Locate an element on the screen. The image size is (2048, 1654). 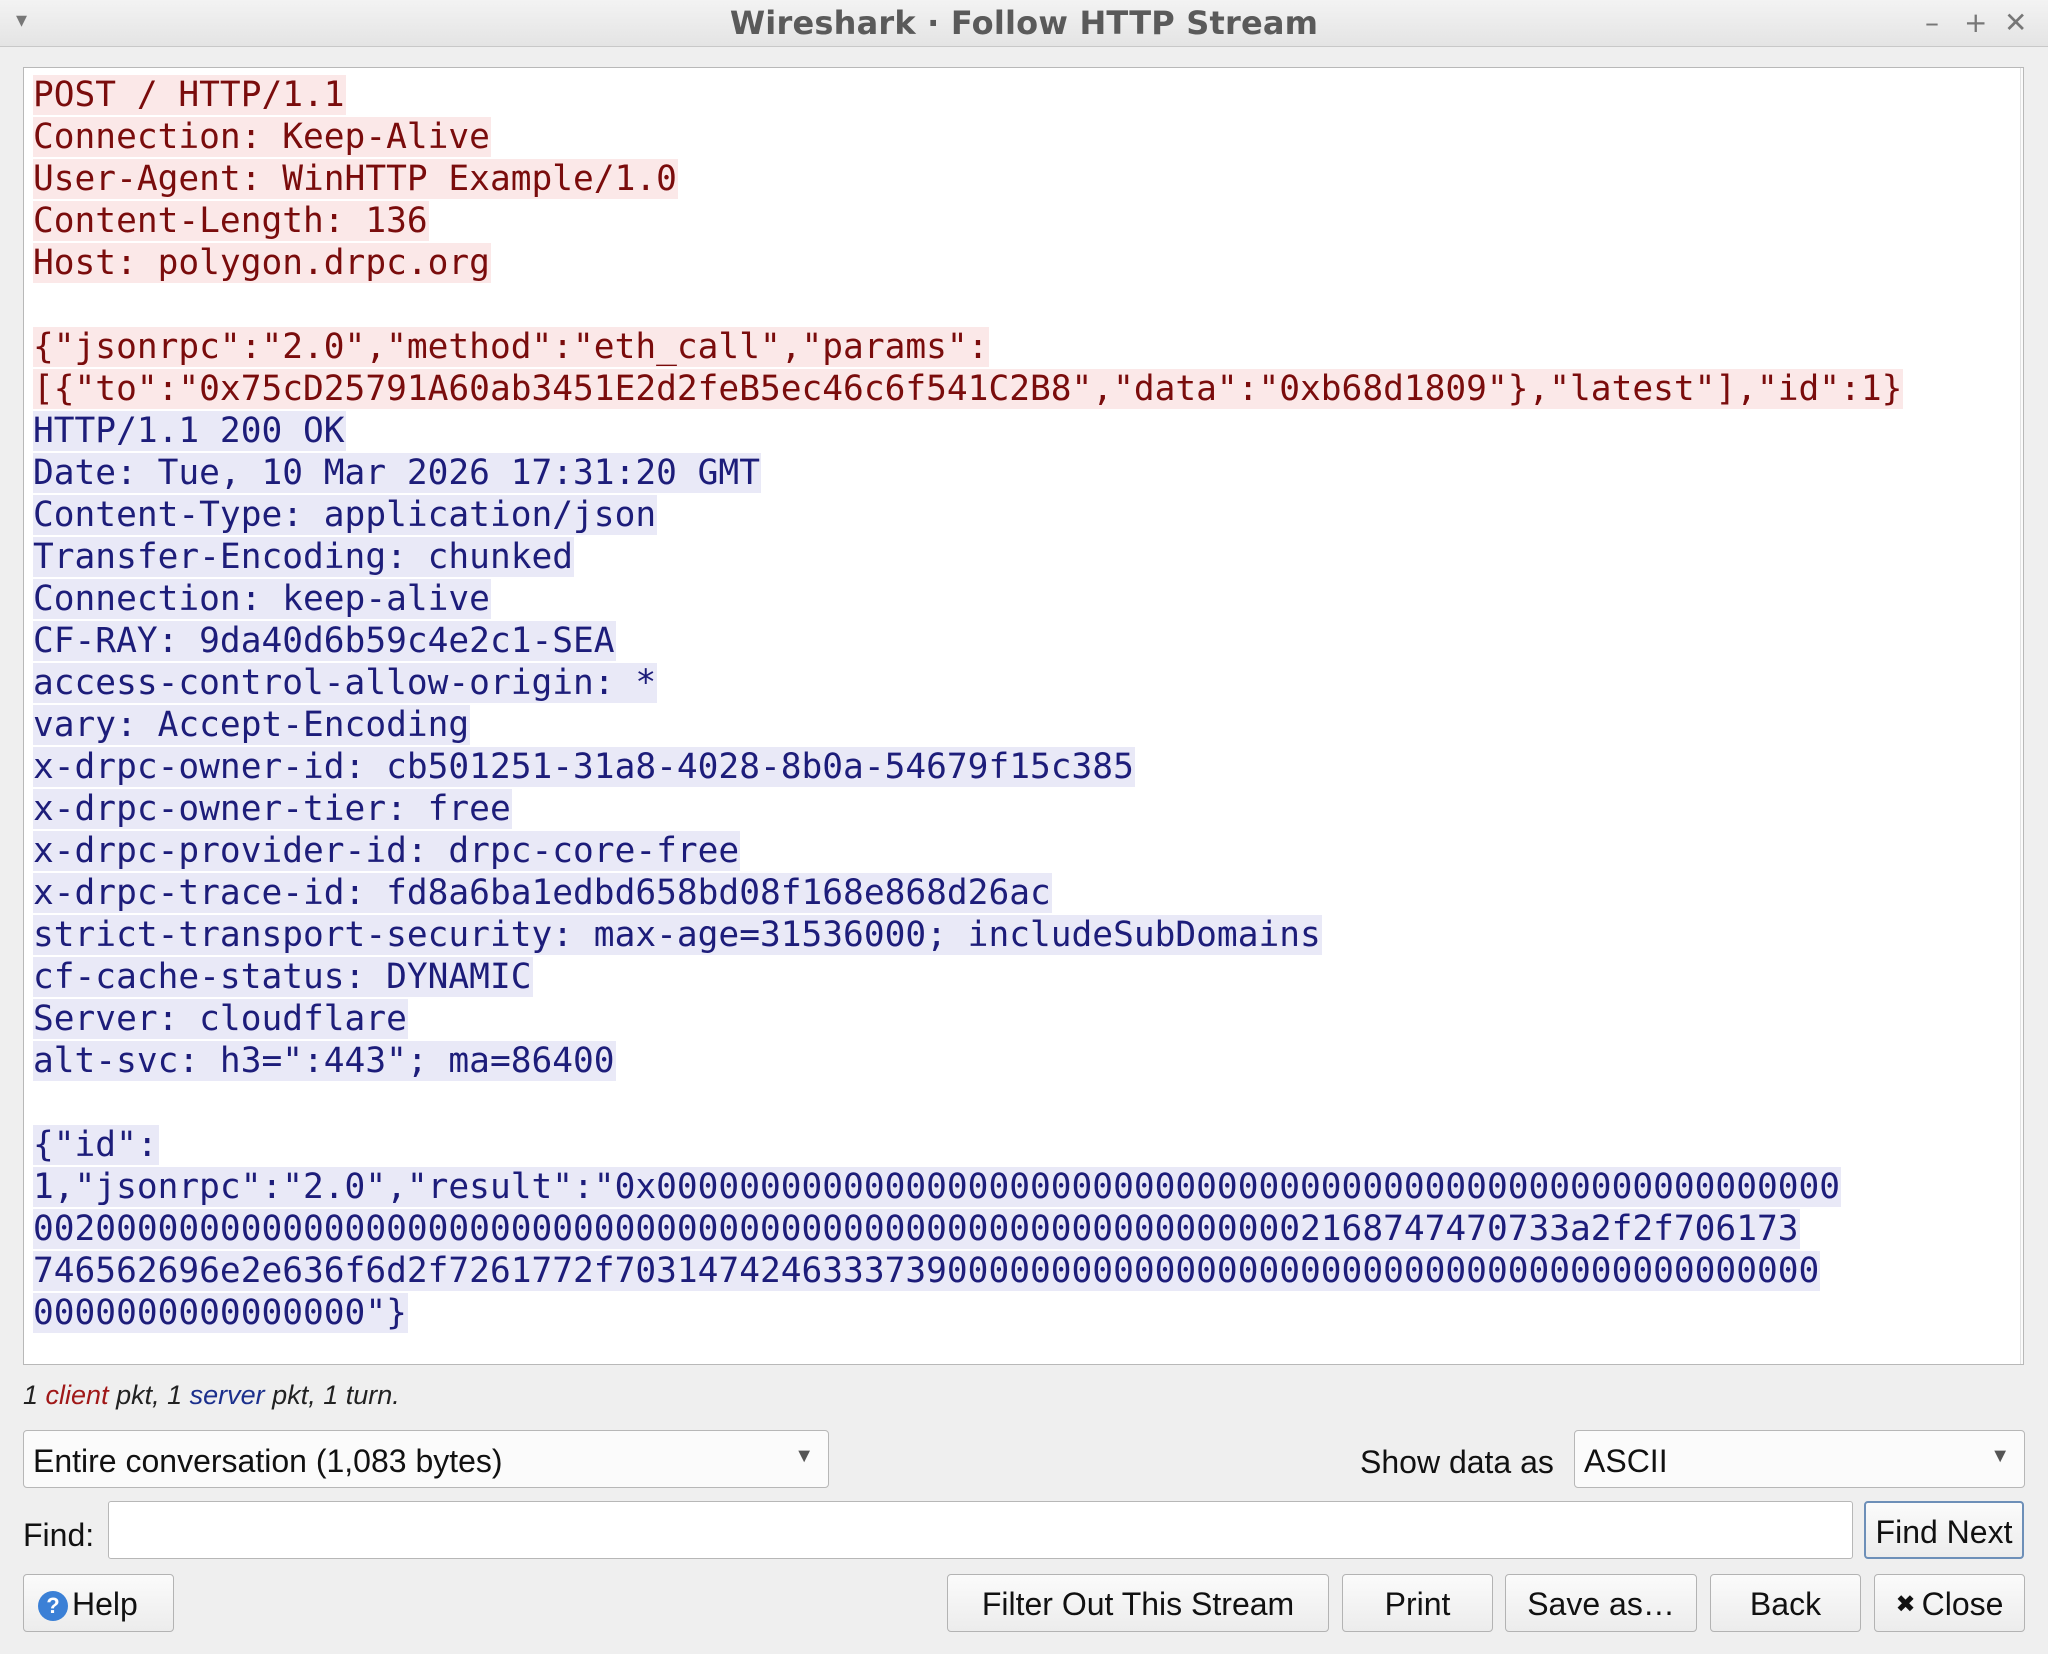
request-line: Connection: Keep-Alive is located at coordinates (1013, 137).